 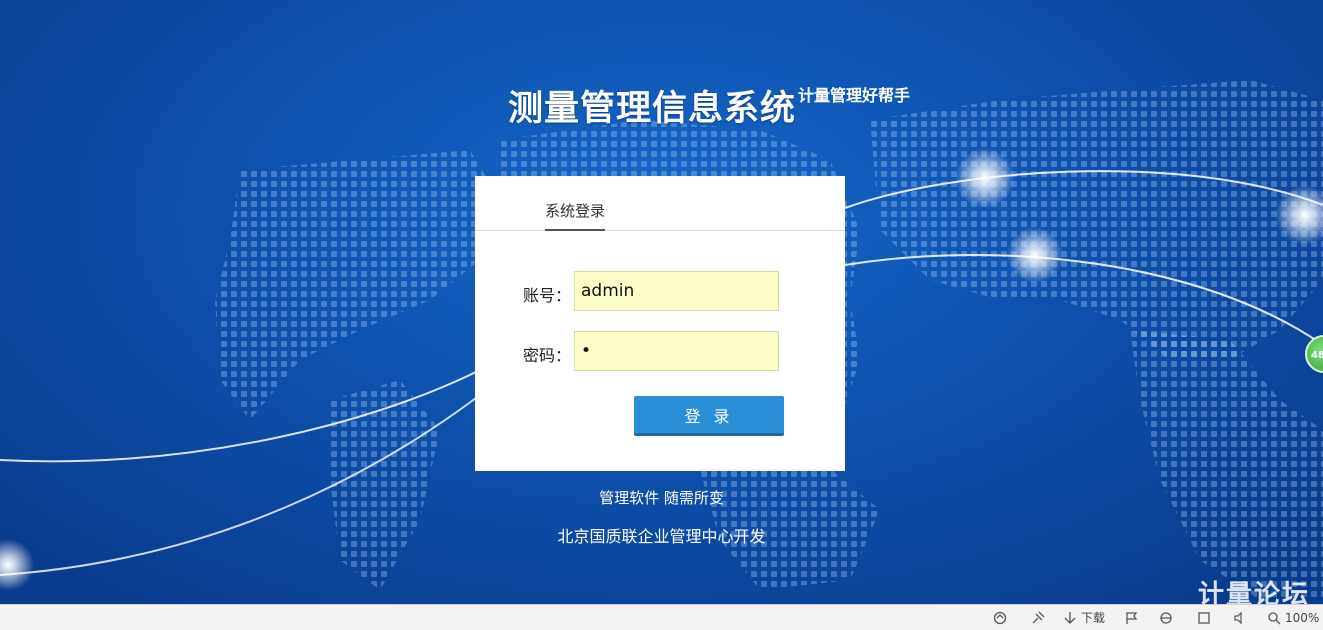 What do you see at coordinates (575, 215) in the screenshot?
I see `tab-system-login: 系统登录` at bounding box center [575, 215].